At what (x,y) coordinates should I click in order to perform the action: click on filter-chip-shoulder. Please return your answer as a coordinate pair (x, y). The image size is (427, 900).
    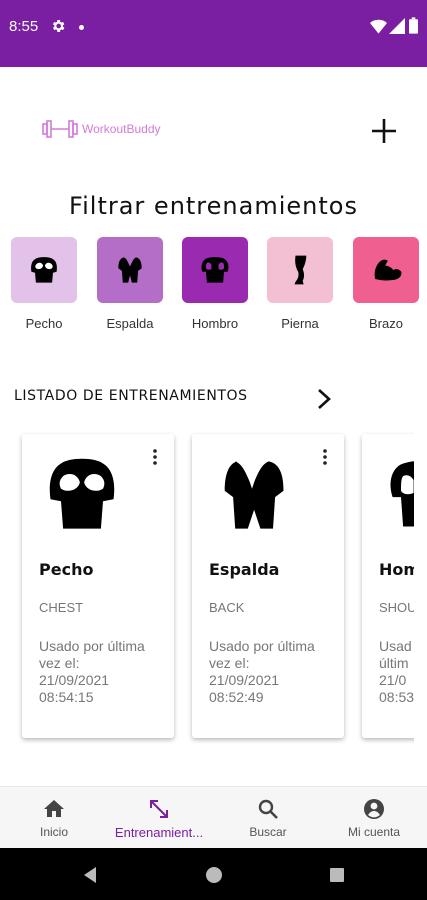
    Looking at the image, I should click on (215, 270).